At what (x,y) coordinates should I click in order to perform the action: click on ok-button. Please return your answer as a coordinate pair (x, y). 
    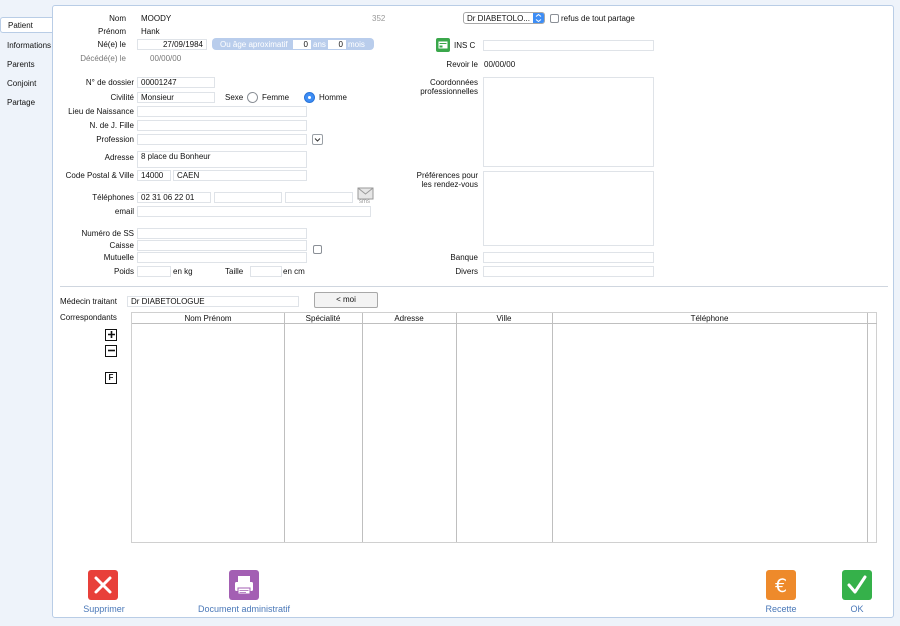
    Looking at the image, I should click on (857, 585).